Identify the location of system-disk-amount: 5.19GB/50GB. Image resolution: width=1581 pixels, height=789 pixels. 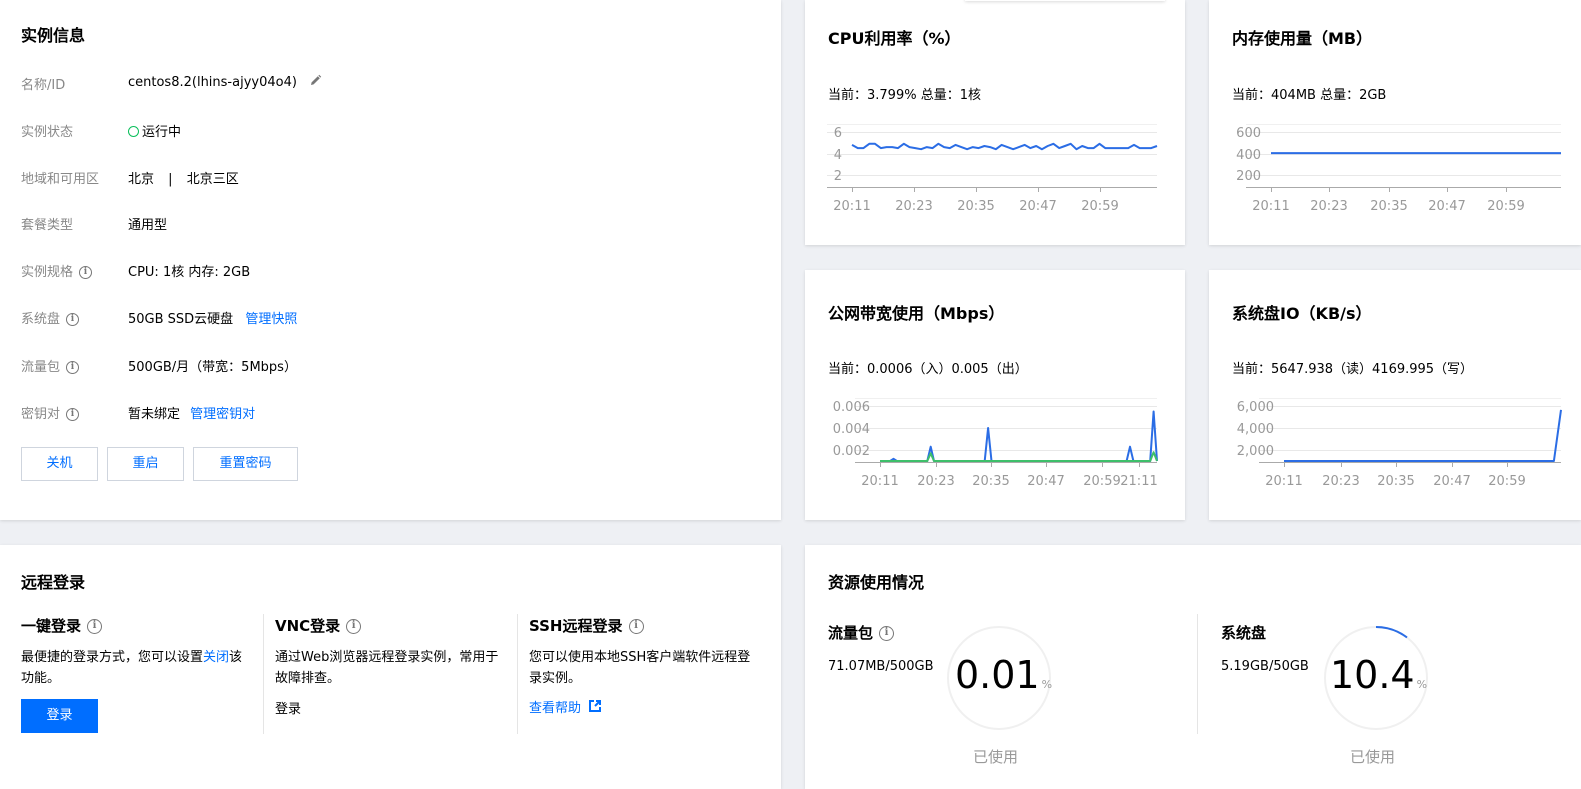
(1265, 666).